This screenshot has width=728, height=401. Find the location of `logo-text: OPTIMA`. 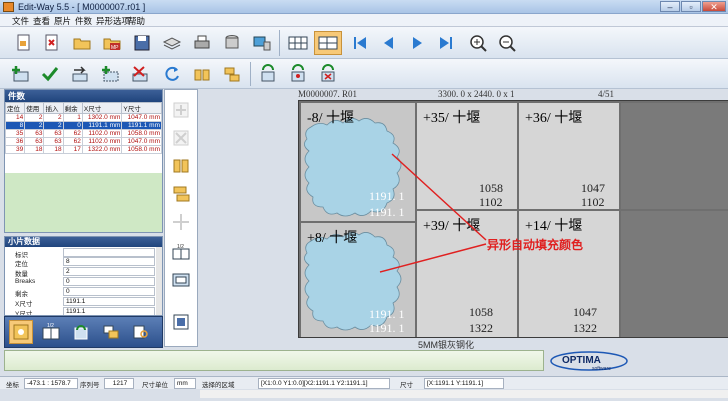

logo-text: OPTIMA is located at coordinates (581, 360).